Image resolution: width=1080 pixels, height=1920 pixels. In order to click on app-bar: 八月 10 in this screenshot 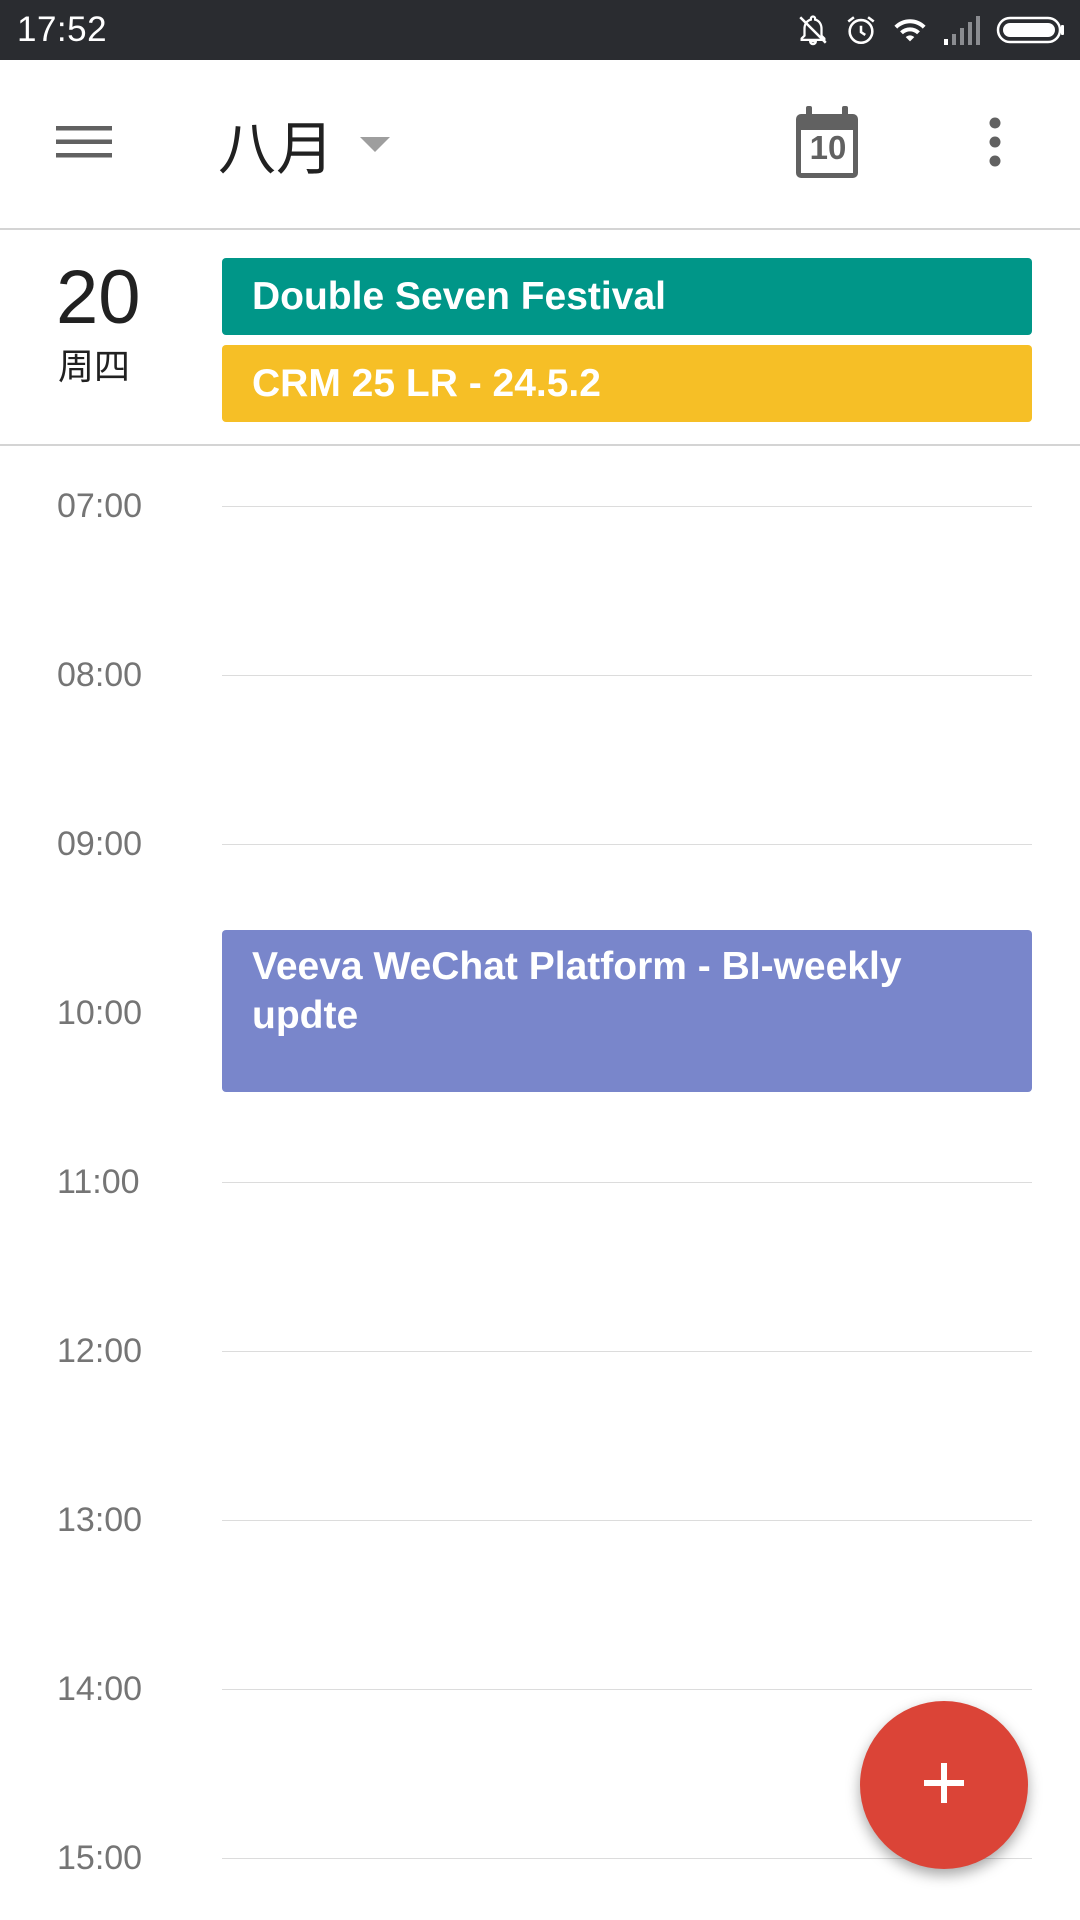, I will do `click(540, 145)`.